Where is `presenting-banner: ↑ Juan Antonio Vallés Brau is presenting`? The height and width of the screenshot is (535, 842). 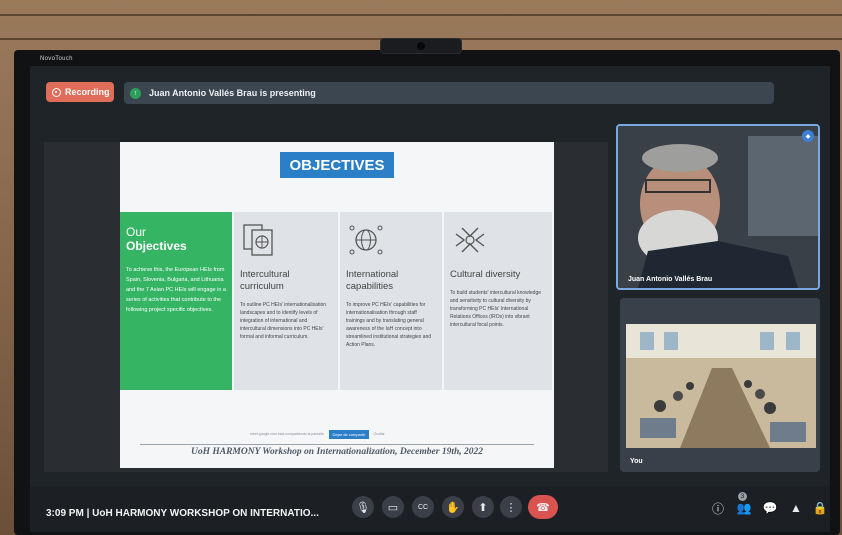 presenting-banner: ↑ Juan Antonio Vallés Brau is presenting is located at coordinates (449, 93).